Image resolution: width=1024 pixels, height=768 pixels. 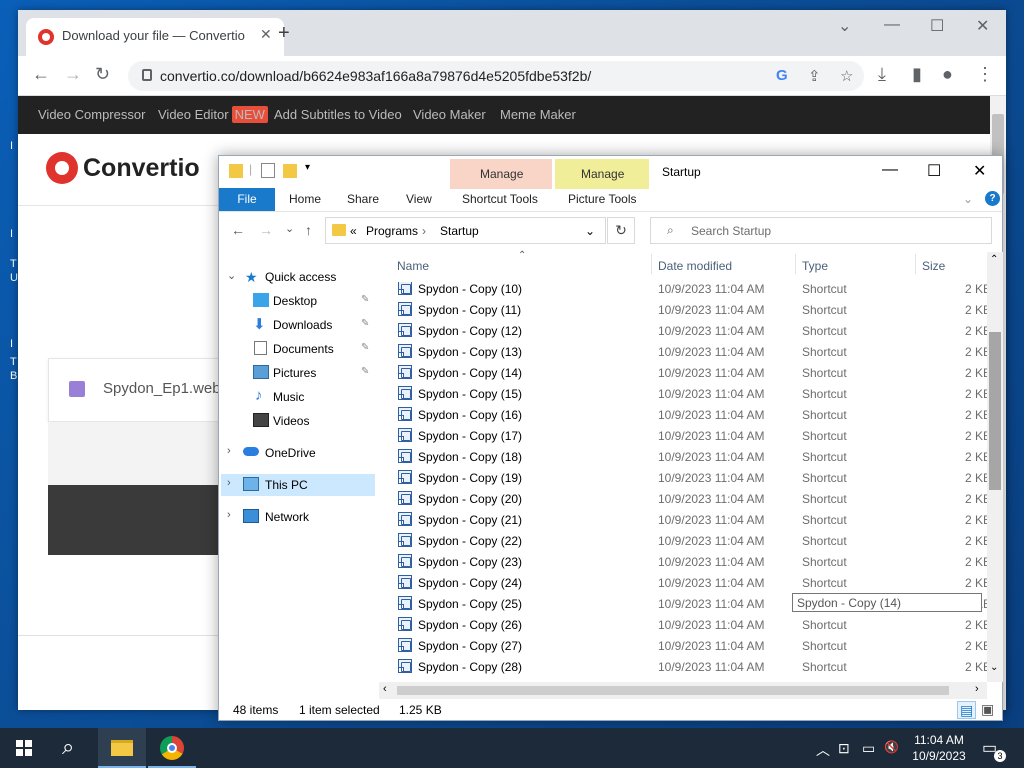 I want to click on file-list-scrollbar: ⌃ ⌄, so click(x=995, y=467).